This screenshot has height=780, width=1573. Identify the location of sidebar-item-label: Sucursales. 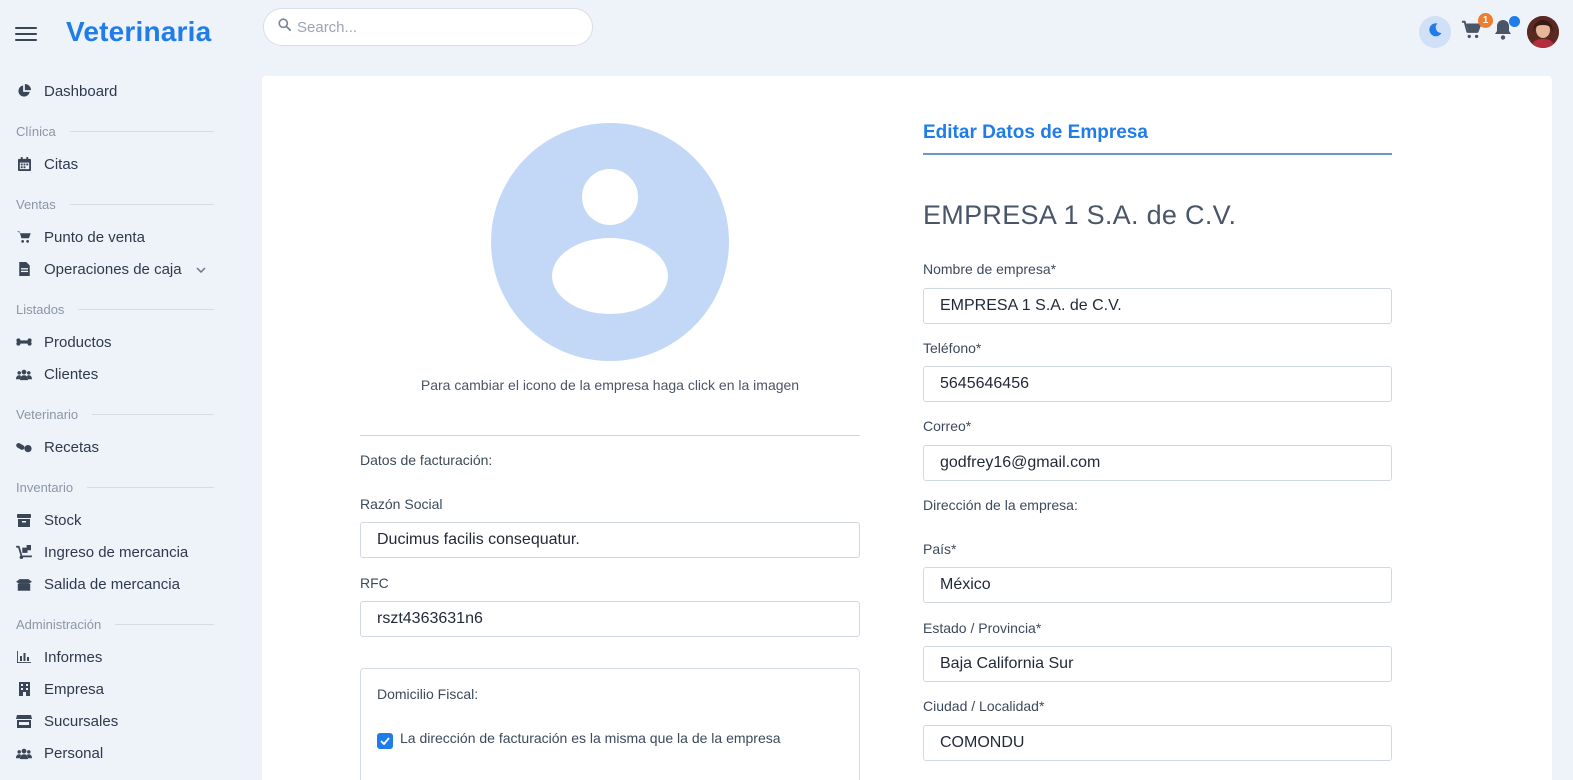
(81, 721).